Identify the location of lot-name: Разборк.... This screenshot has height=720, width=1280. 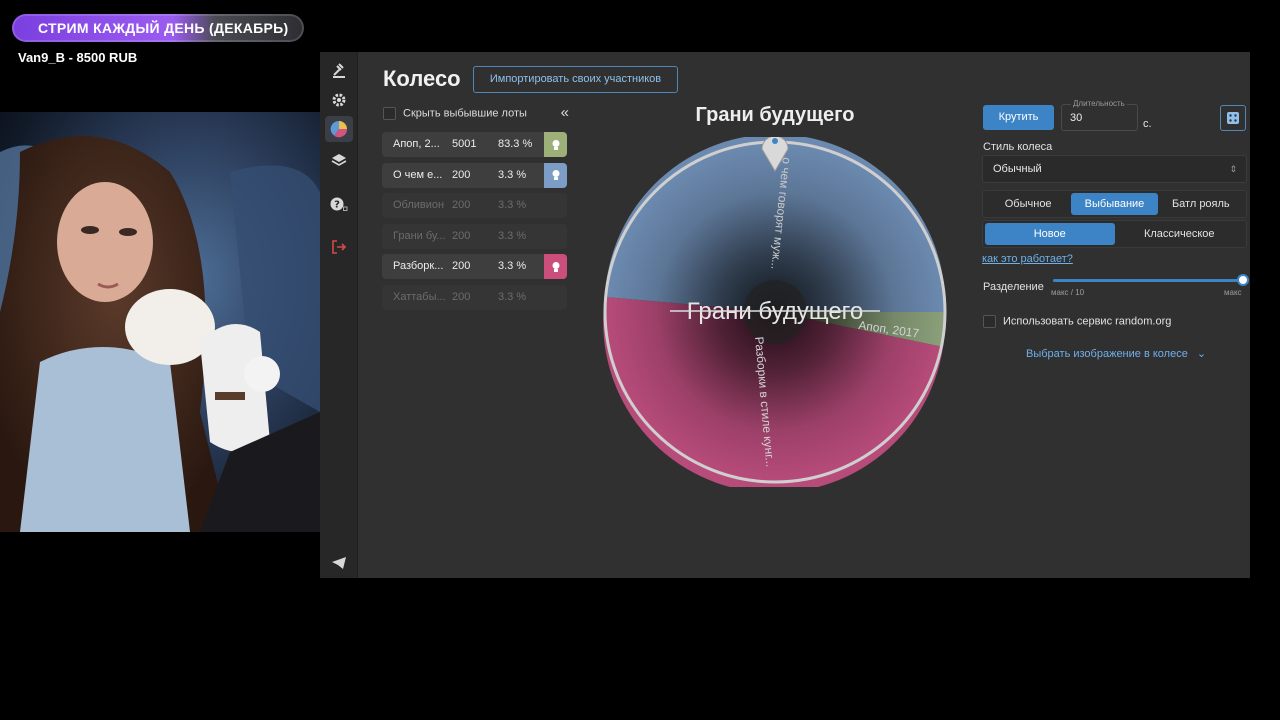
(418, 266).